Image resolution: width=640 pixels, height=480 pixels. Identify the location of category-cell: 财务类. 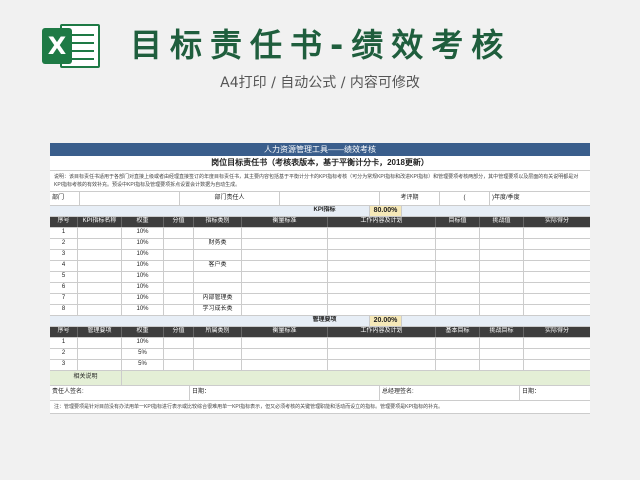
(218, 244).